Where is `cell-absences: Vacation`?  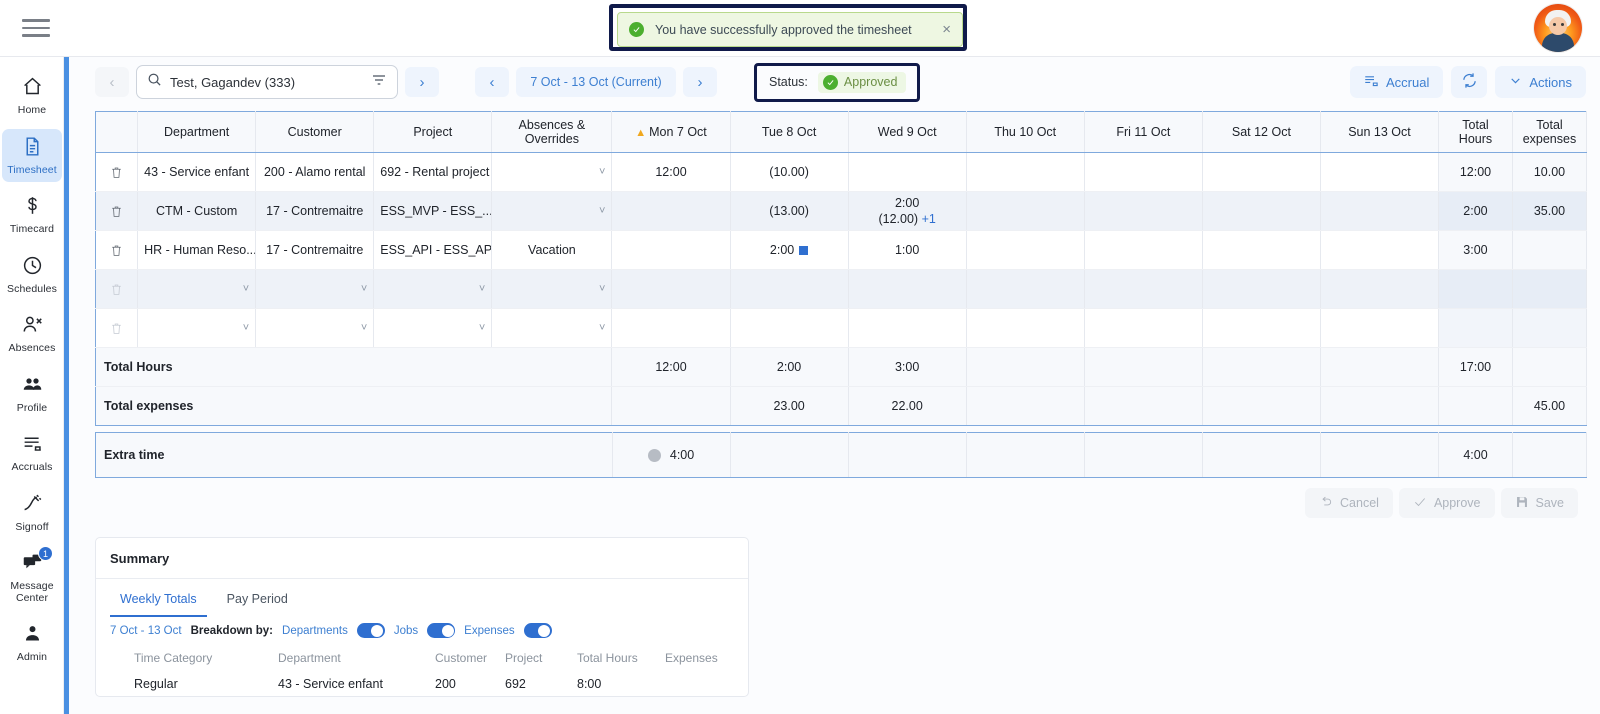 cell-absences: Vacation is located at coordinates (552, 250).